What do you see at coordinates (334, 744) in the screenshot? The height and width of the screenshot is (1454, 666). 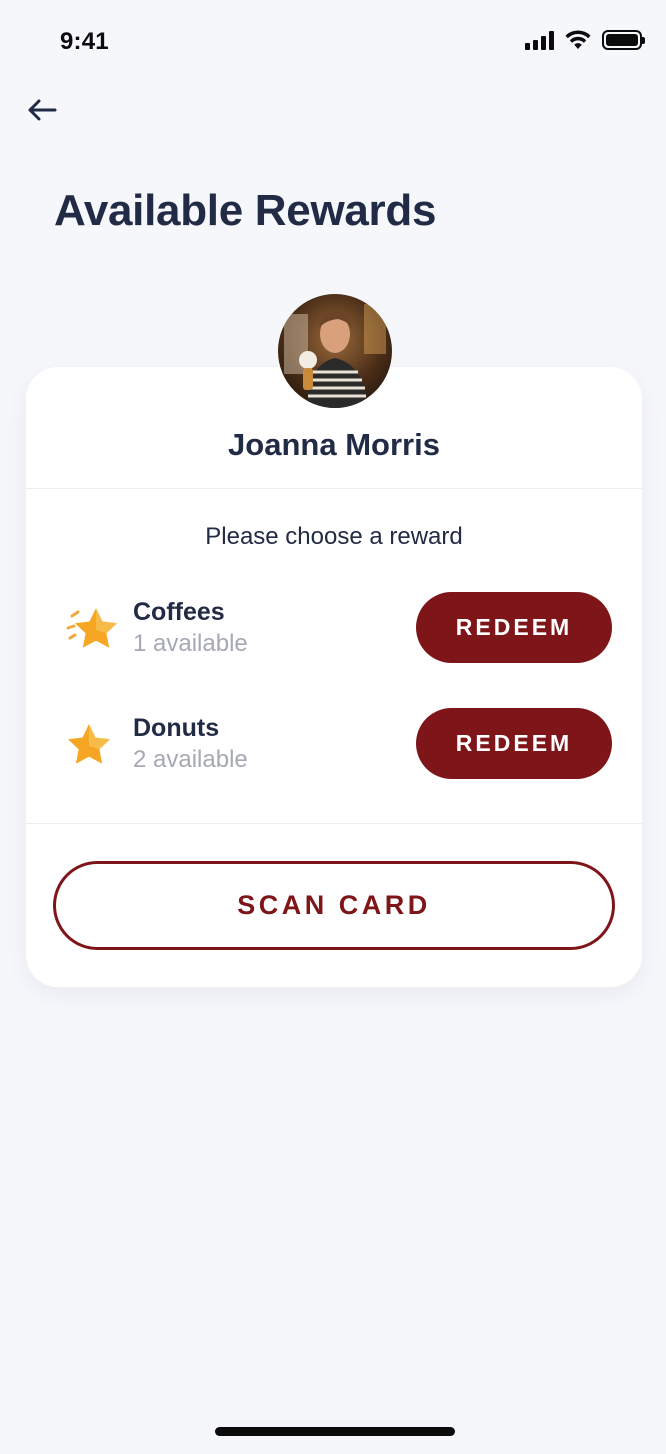 I see `reward-item-donuts: Donuts 2 available REDEEM` at bounding box center [334, 744].